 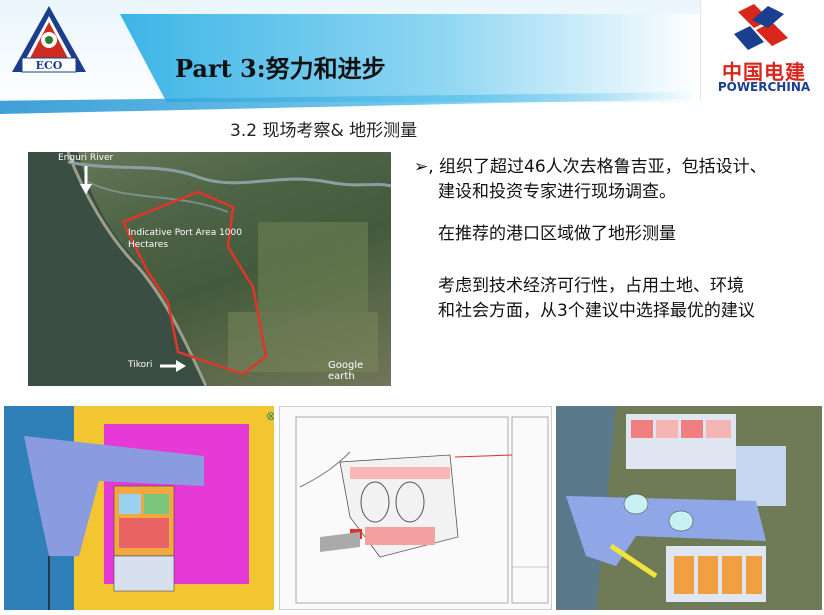 I want to click on port-layout-plan-1: ⊗, so click(x=139, y=508).